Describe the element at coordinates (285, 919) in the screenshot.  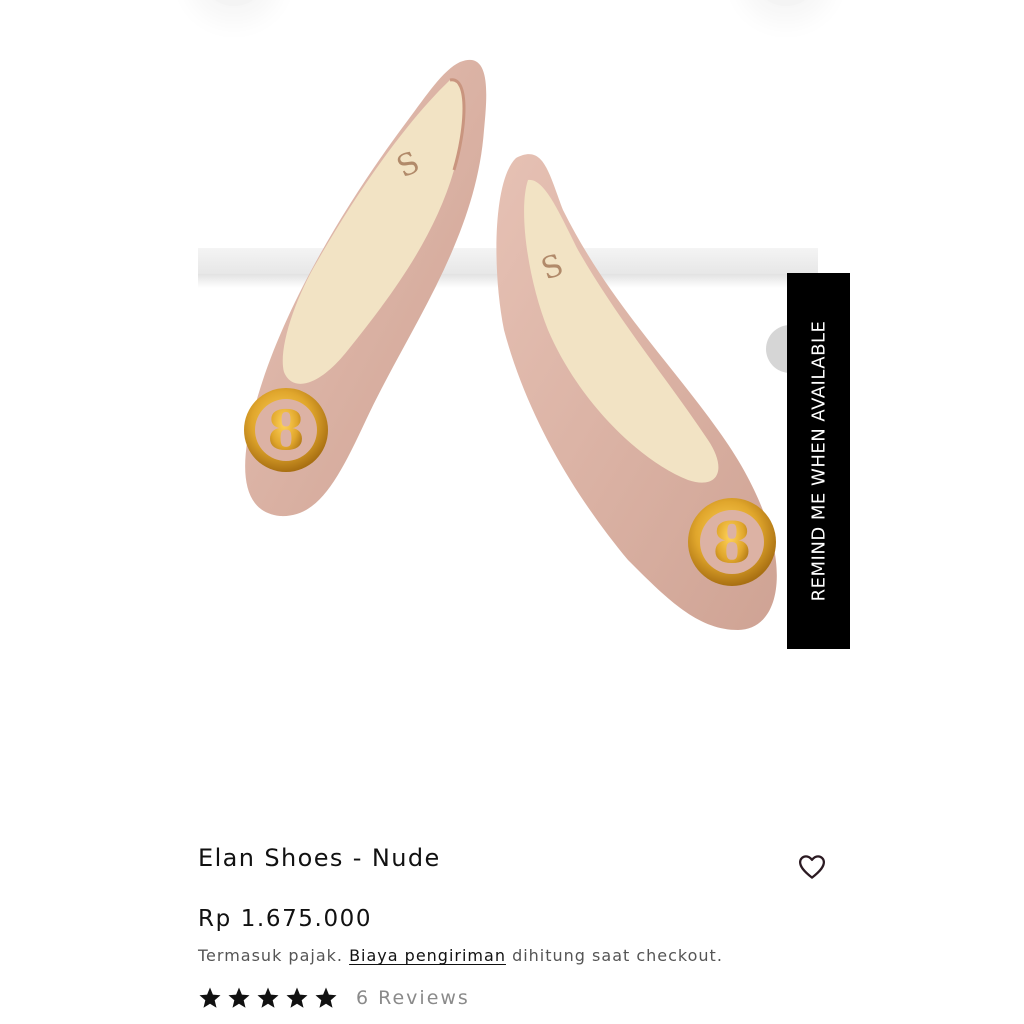
I see `product-price: Rp 1.675.000` at that location.